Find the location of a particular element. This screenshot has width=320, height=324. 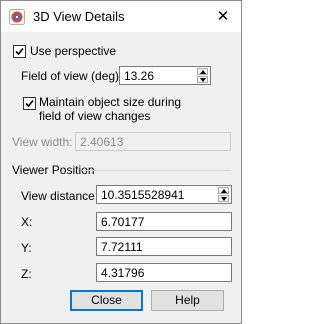

y-input: 7.72111 is located at coordinates (164, 246).